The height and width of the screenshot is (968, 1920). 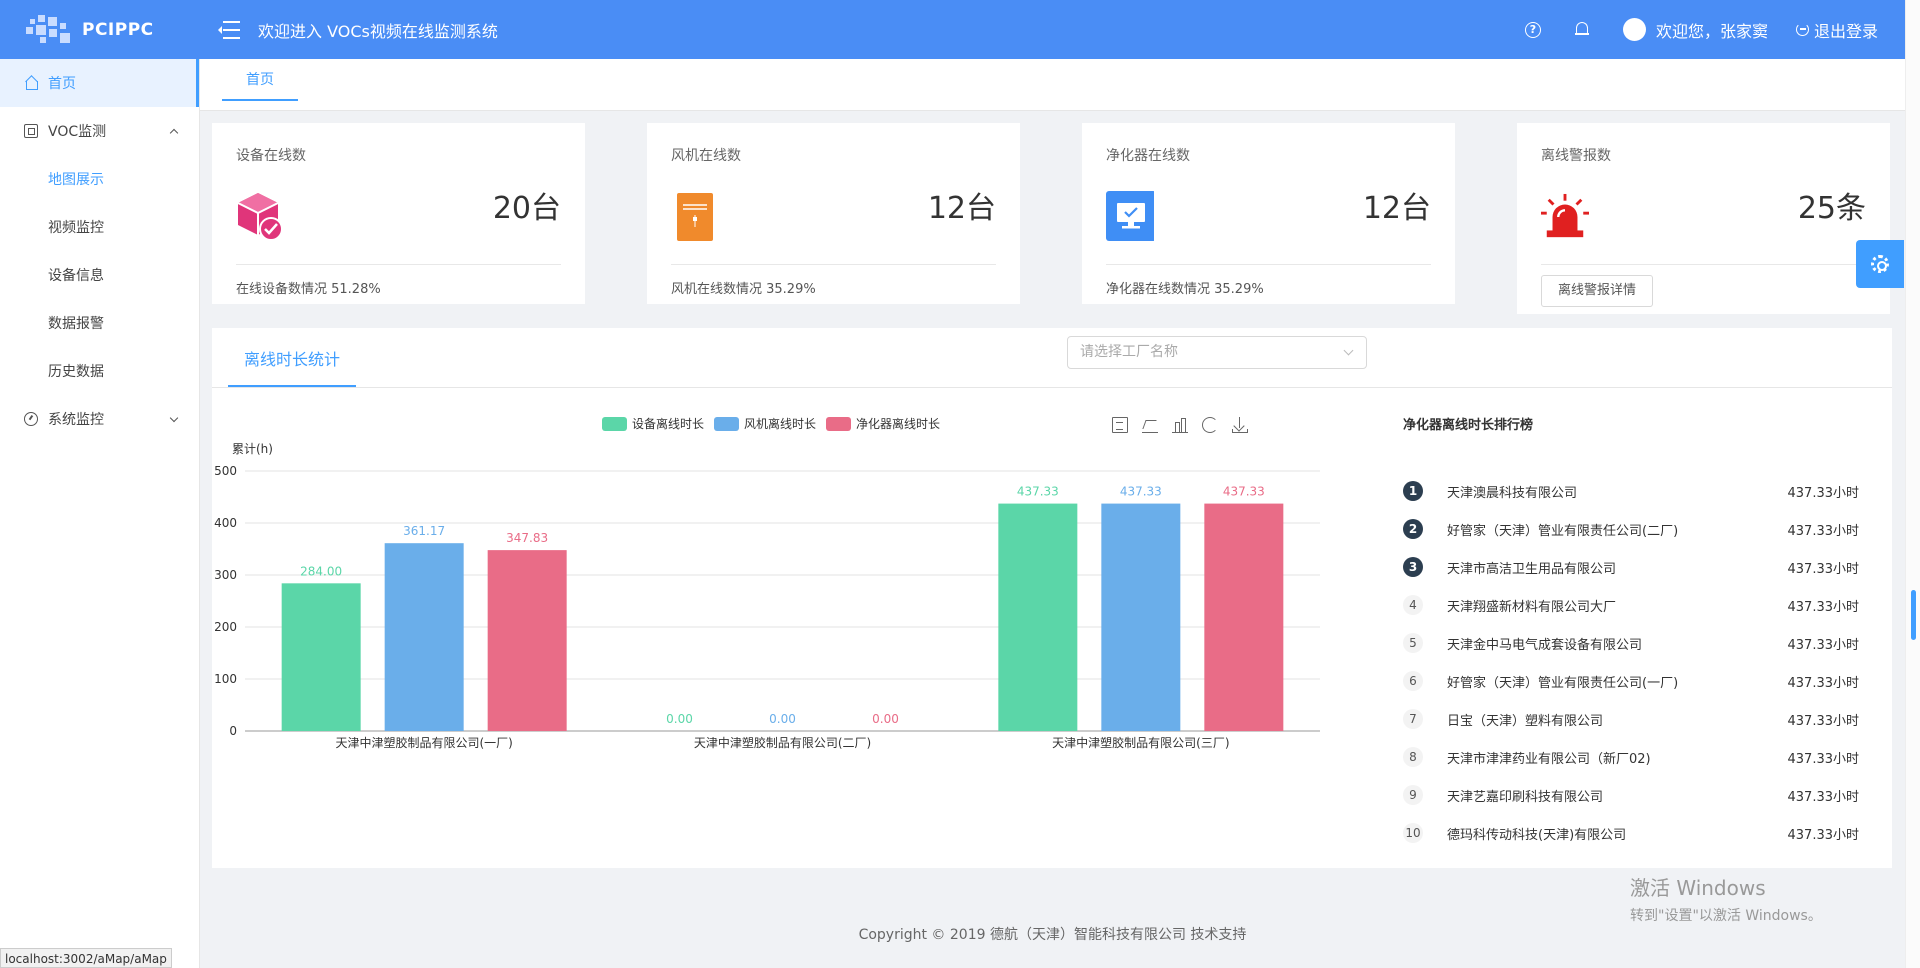 I want to click on avatar, so click(x=1634, y=29).